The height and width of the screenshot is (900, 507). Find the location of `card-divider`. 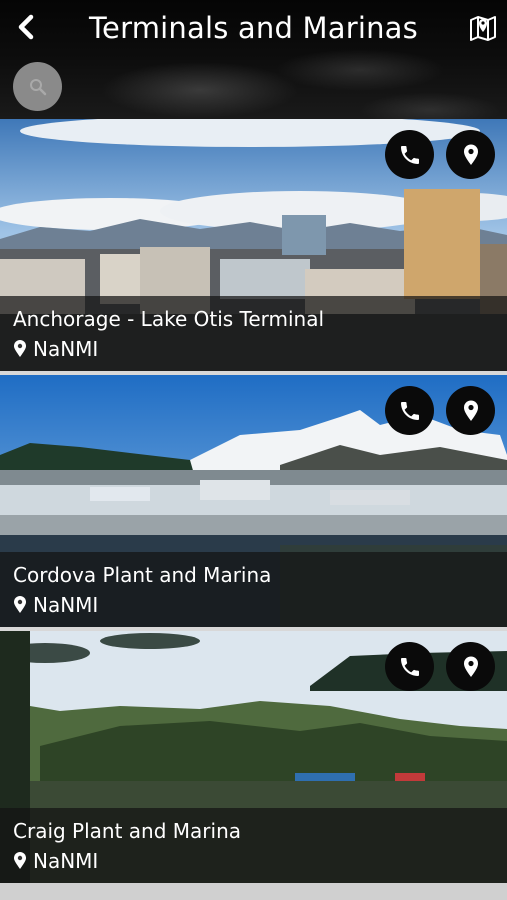

card-divider is located at coordinates (253, 891).